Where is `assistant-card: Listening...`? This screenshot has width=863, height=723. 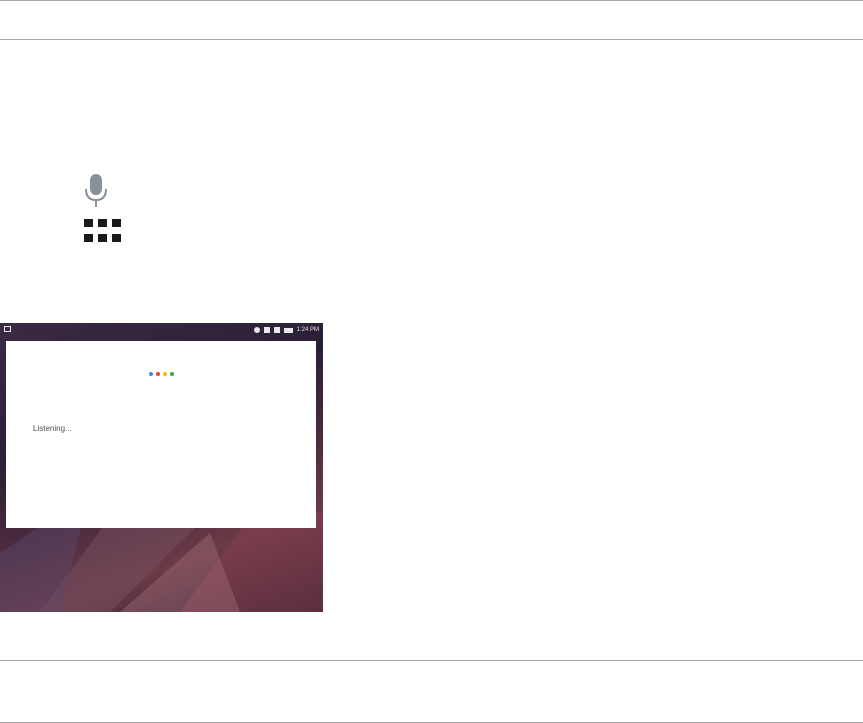 assistant-card: Listening... is located at coordinates (161, 434).